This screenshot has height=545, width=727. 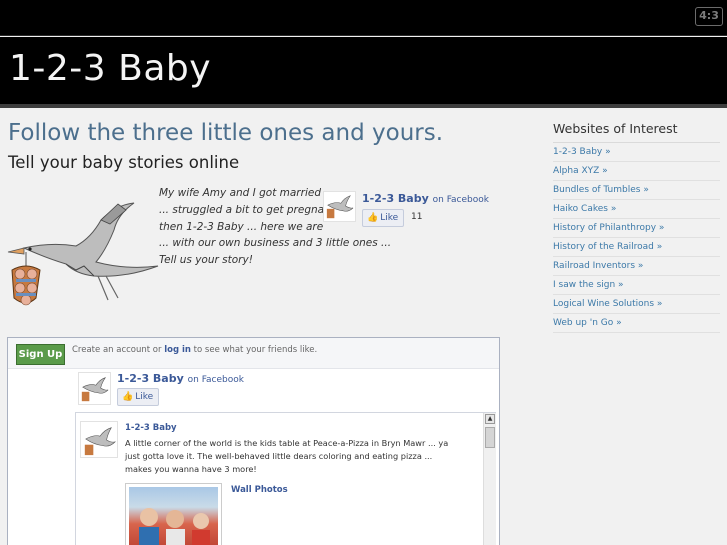 I want to click on sidebar-link: 1-2-3 Baby », so click(x=636, y=152).